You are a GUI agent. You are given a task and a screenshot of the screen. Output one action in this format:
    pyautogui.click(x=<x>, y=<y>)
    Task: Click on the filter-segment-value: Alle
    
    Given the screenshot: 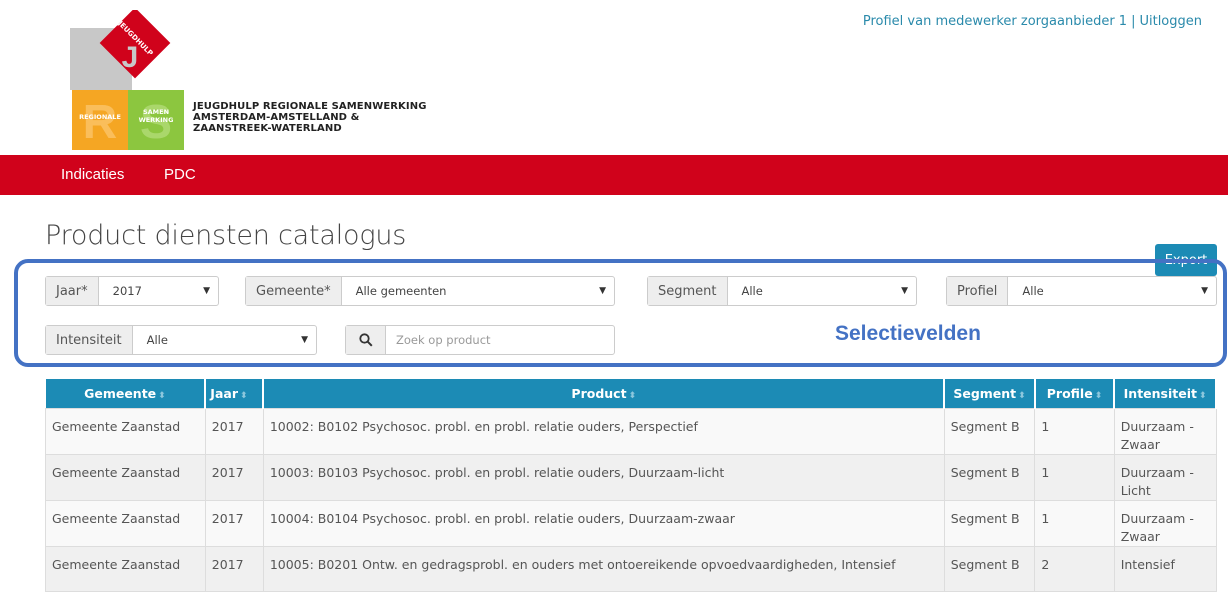 What is the action you would take?
    pyautogui.click(x=752, y=291)
    